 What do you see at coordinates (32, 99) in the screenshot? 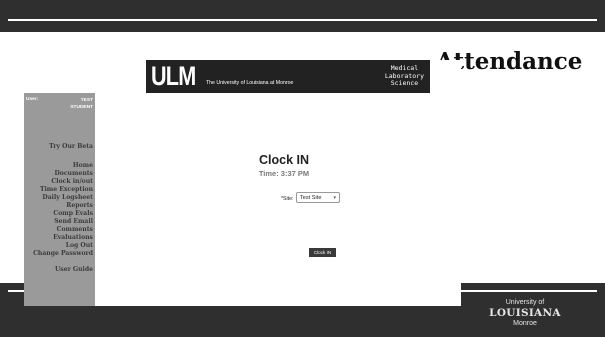
I see `user-label: User:` at bounding box center [32, 99].